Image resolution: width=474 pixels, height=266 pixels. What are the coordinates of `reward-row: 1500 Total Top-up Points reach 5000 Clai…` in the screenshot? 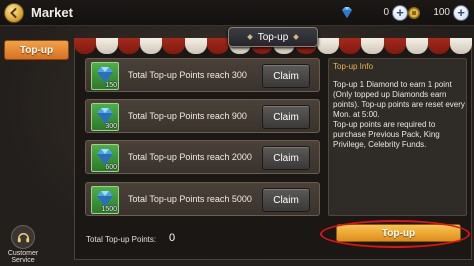 It's located at (202, 199).